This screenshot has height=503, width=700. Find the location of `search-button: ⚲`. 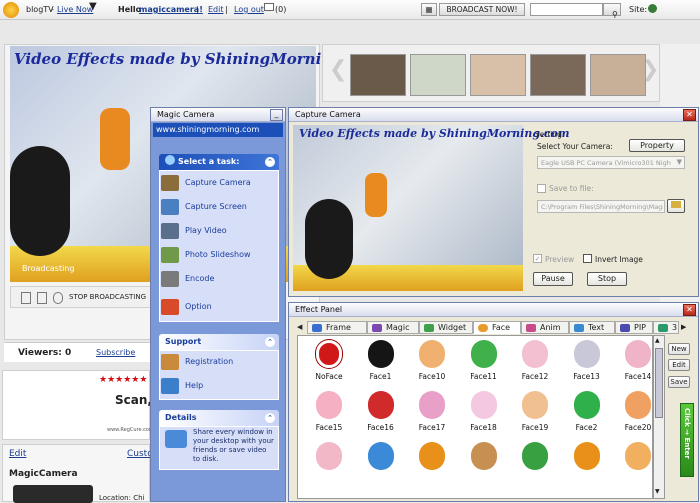

search-button: ⚲ is located at coordinates (612, 11).